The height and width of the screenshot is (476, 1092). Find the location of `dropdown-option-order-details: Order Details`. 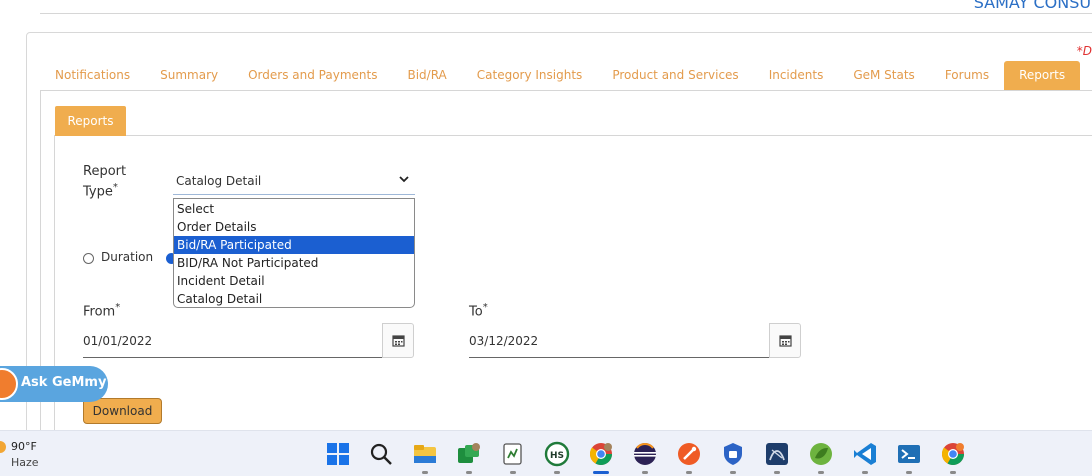

dropdown-option-order-details: Order Details is located at coordinates (294, 227).